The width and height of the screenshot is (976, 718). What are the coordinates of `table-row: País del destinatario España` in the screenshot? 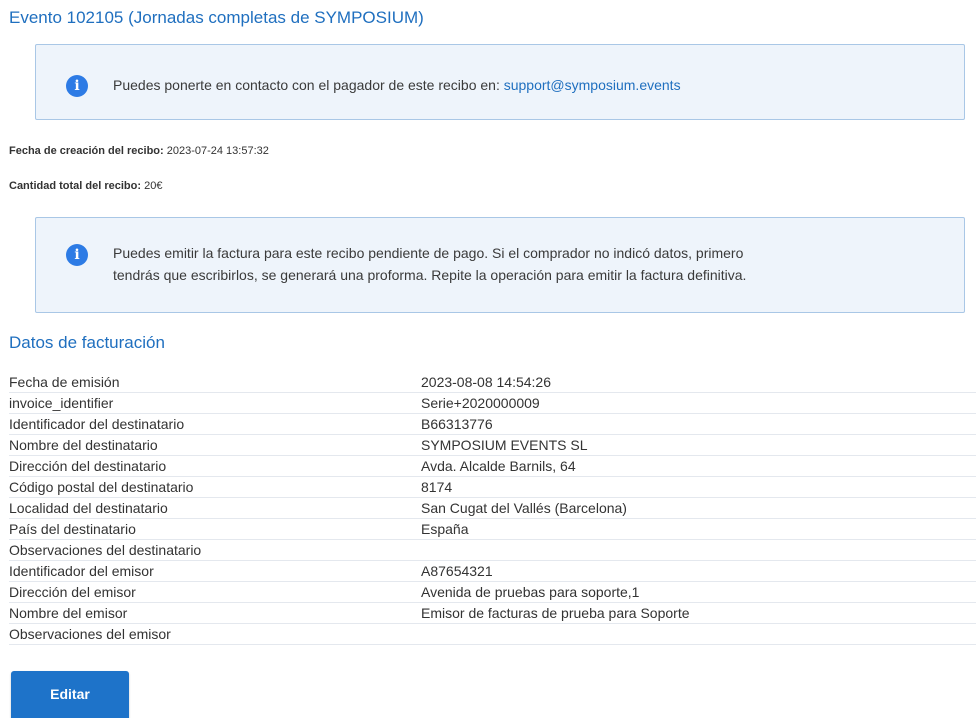 It's located at (492, 529).